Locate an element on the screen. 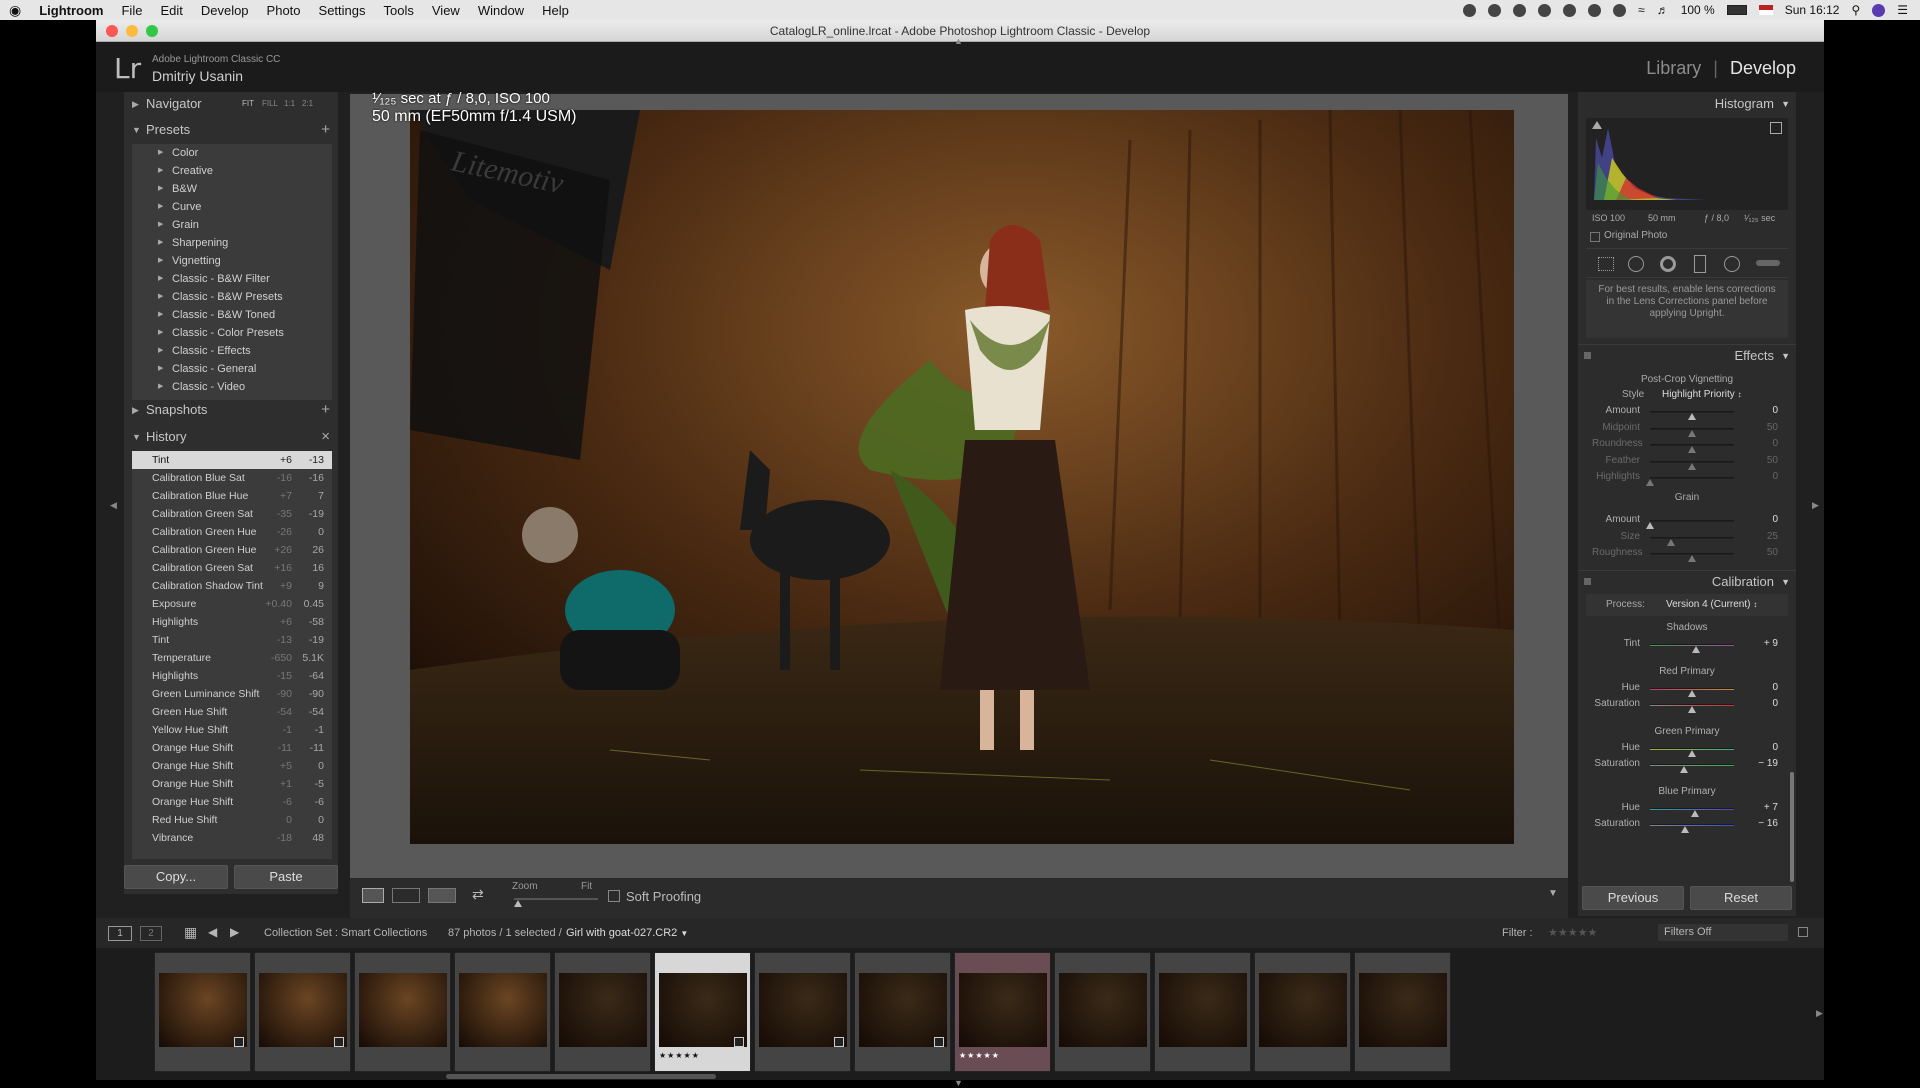 The width and height of the screenshot is (1920, 1088). history-step: Green Hue Shift -54 -54 is located at coordinates (232, 712).